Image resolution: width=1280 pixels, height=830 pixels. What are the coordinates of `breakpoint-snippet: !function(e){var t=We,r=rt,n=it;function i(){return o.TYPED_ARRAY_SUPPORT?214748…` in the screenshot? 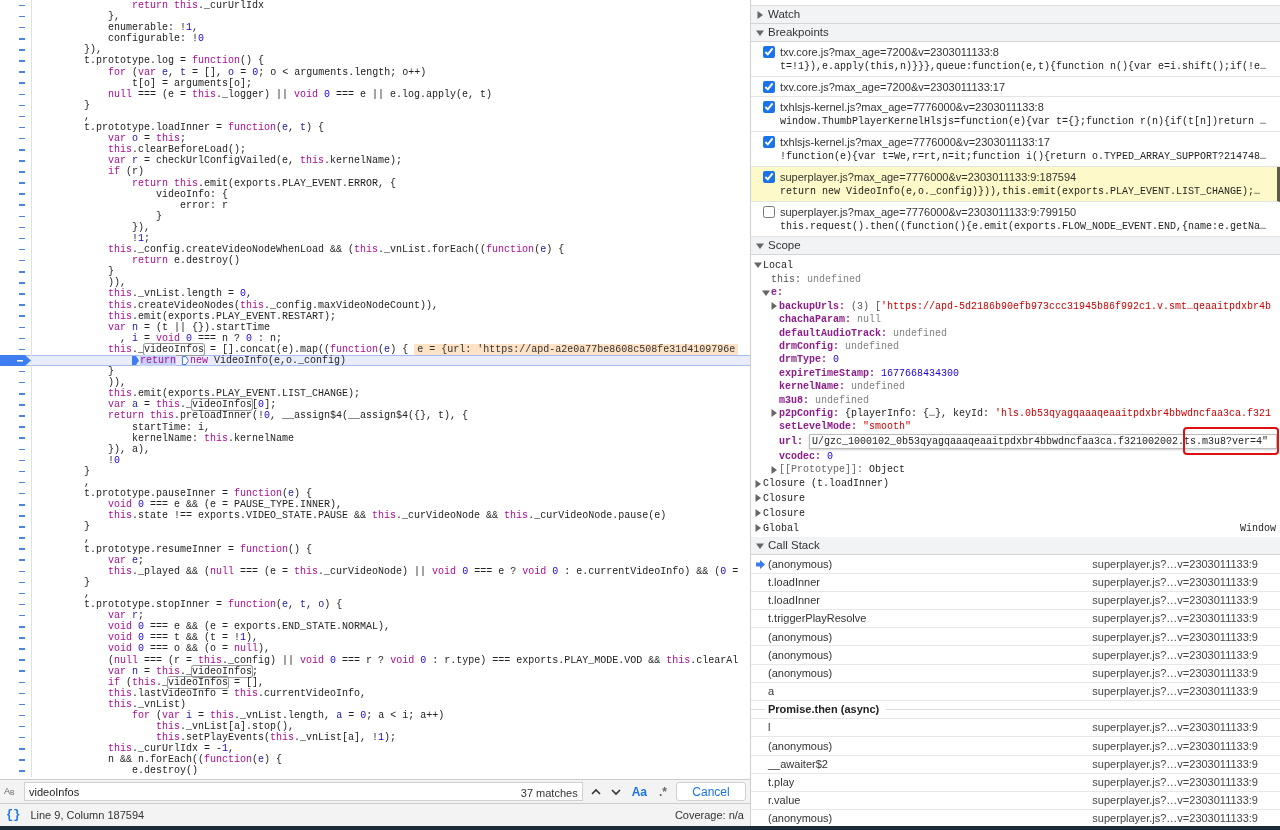 It's located at (1023, 157).